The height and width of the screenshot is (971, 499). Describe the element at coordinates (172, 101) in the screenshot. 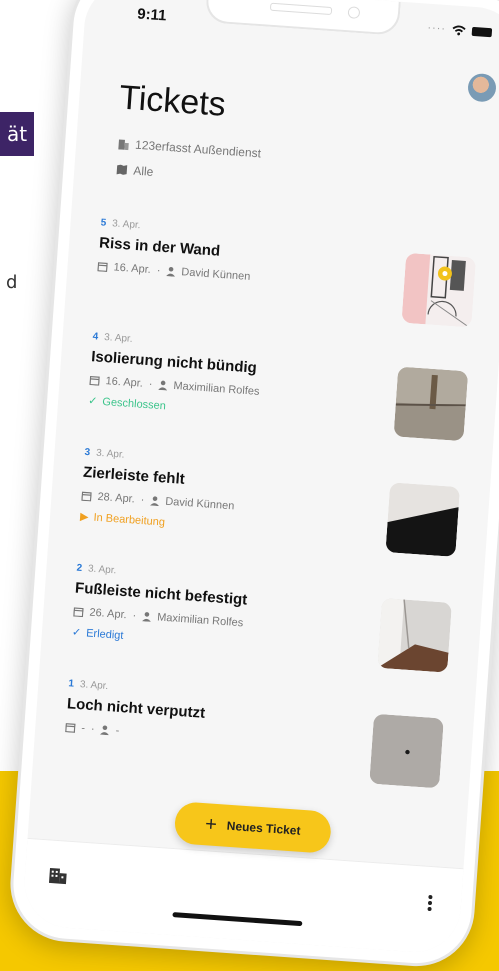

I see `page-title: Tickets` at that location.